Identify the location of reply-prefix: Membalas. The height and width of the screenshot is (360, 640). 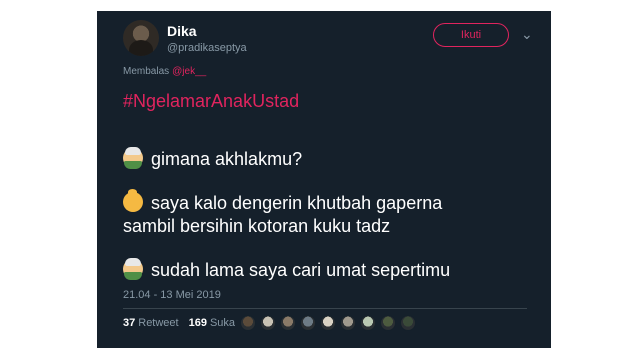
(146, 71).